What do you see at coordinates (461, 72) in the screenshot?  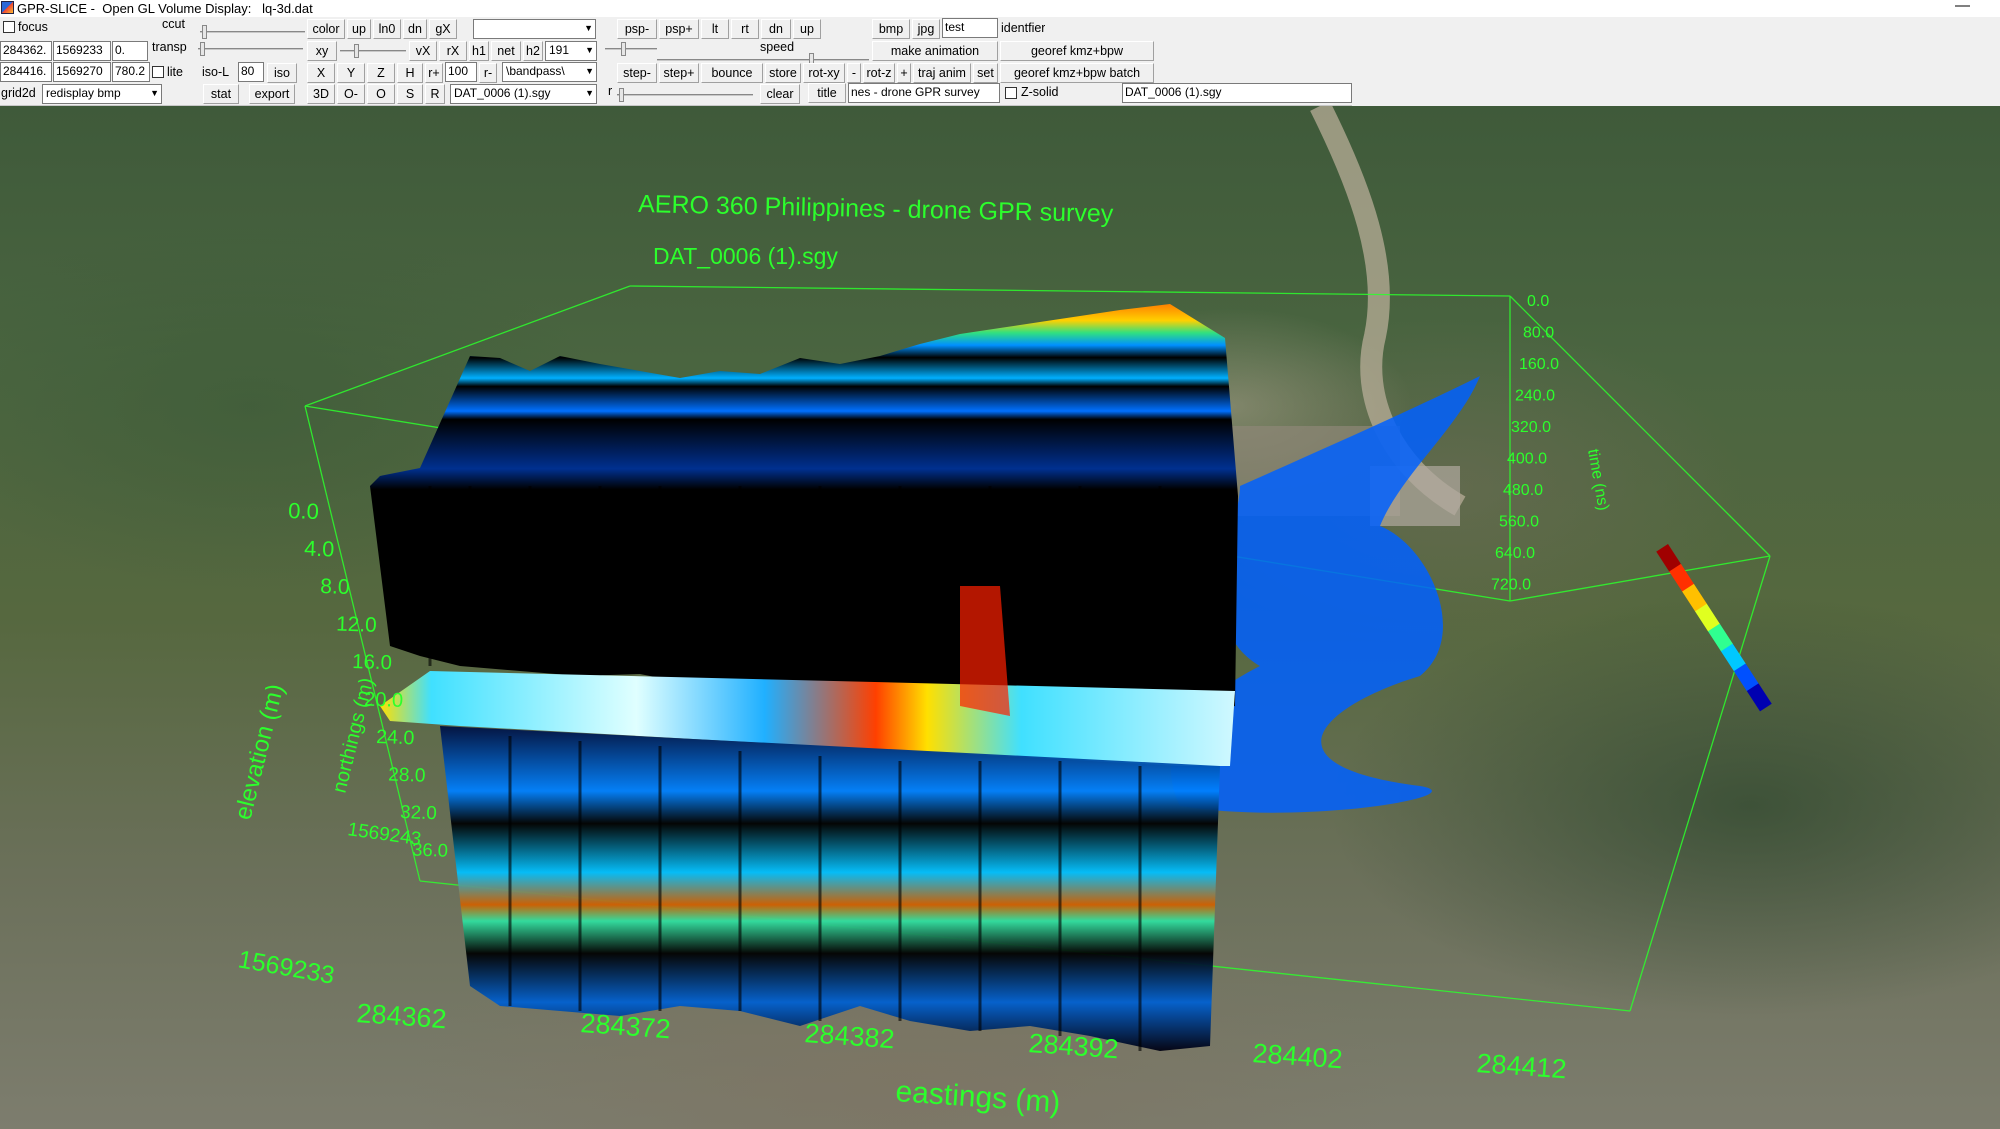 I see `r-value-field: 100` at bounding box center [461, 72].